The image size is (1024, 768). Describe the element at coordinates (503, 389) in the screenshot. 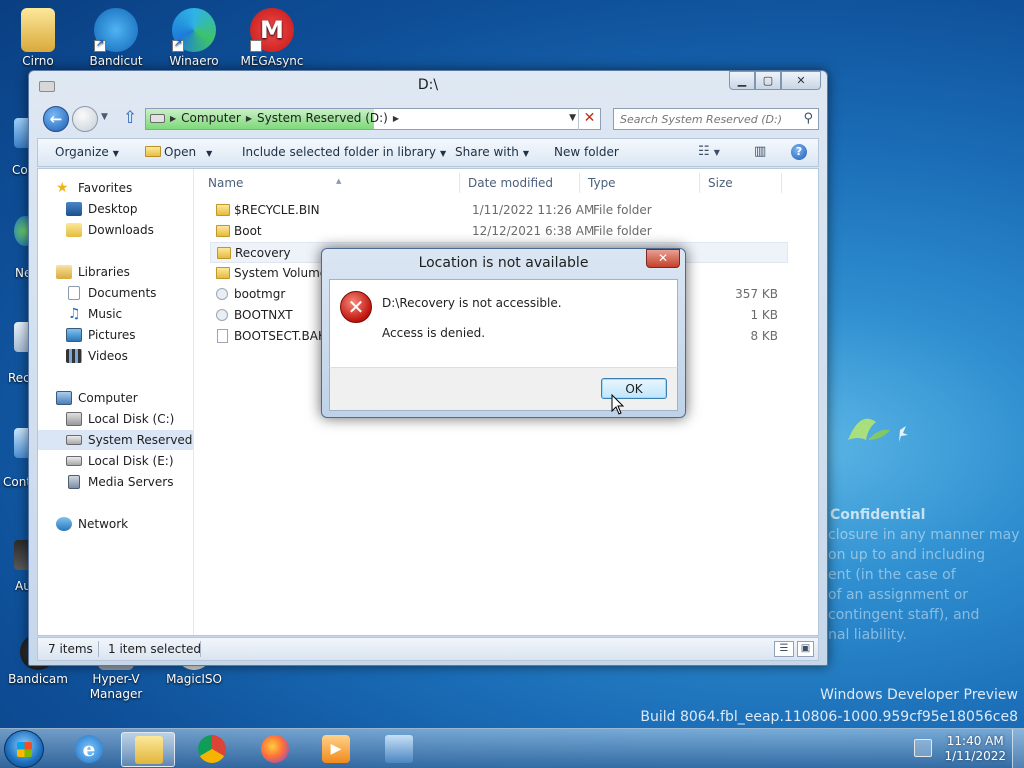

I see `dialog-footer: OK` at that location.